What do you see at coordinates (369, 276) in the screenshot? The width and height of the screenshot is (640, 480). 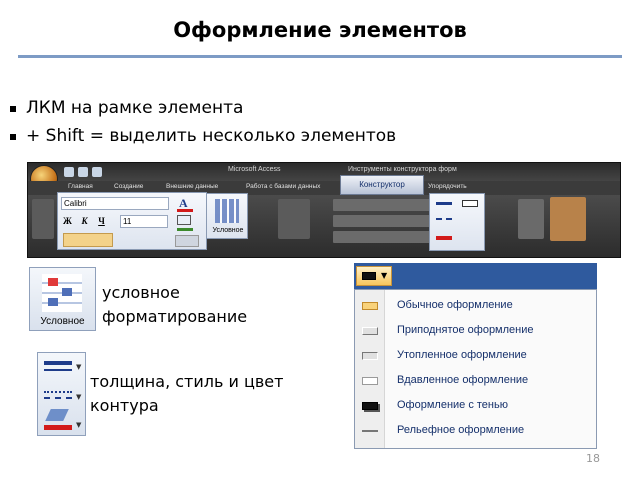 I see `effect-icon` at bounding box center [369, 276].